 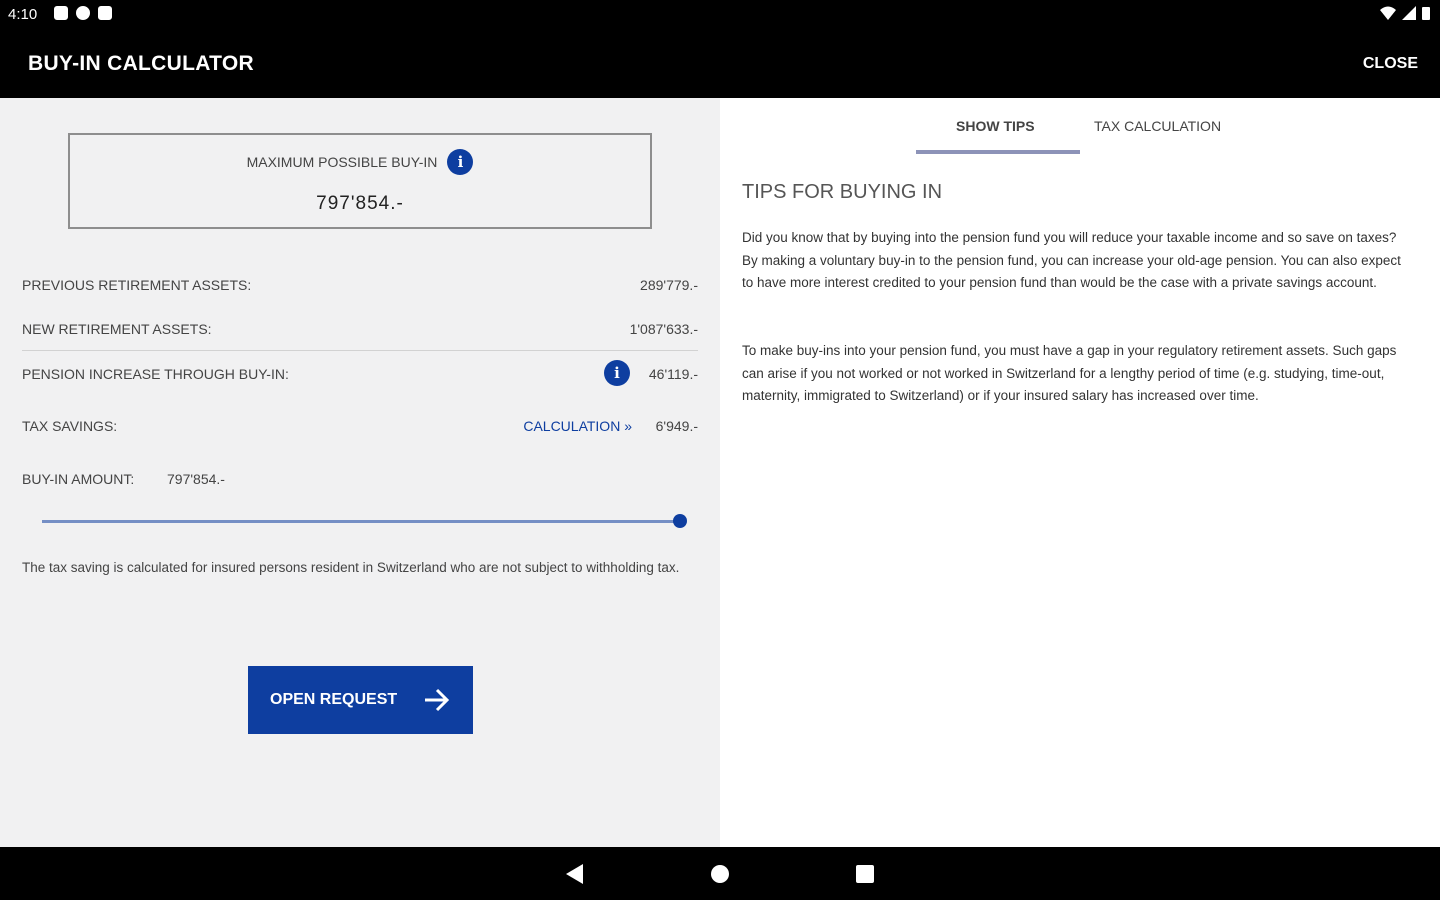 What do you see at coordinates (155, 374) in the screenshot?
I see `row-label: PENSION INCREASE THROUGH BUY-IN:` at bounding box center [155, 374].